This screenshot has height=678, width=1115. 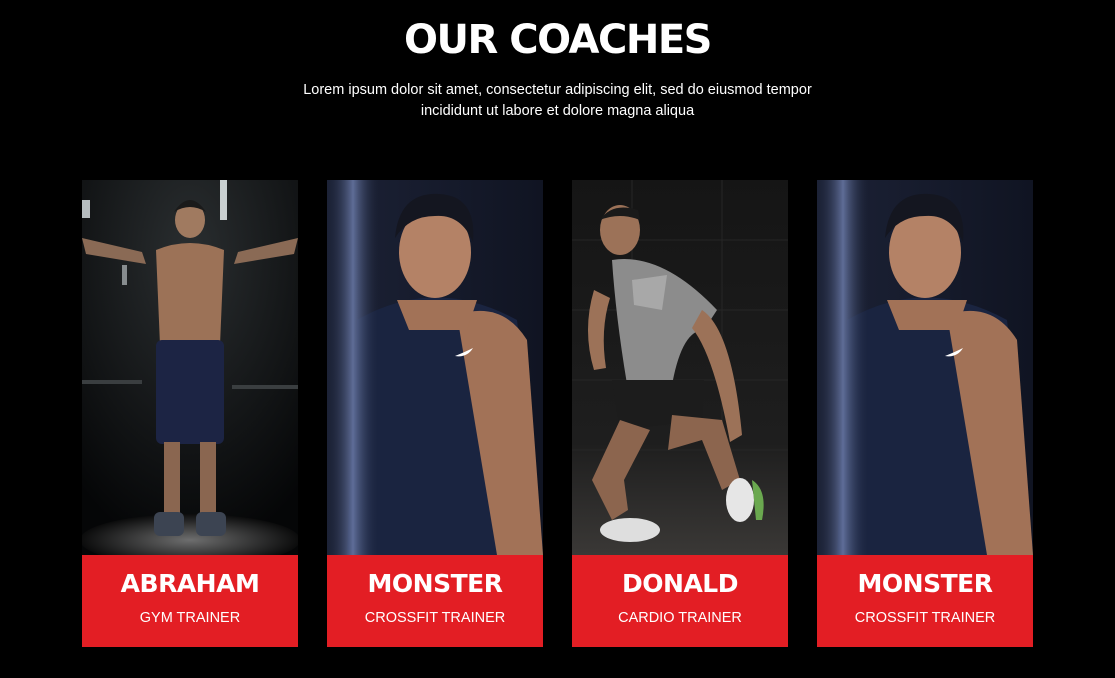 I want to click on coach-card-abraham: ABRAHAM GYM TRAINER, so click(x=190, y=413).